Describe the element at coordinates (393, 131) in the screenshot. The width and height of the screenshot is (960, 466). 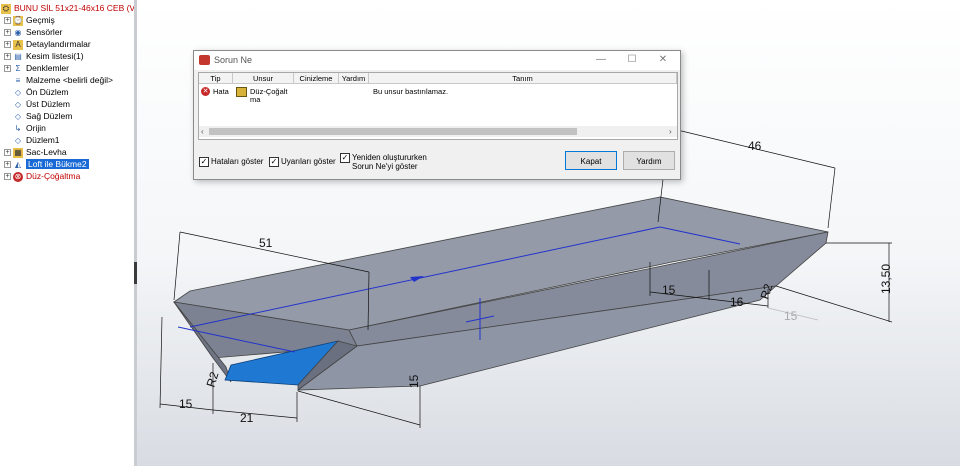
I see `scroll-thumb` at that location.